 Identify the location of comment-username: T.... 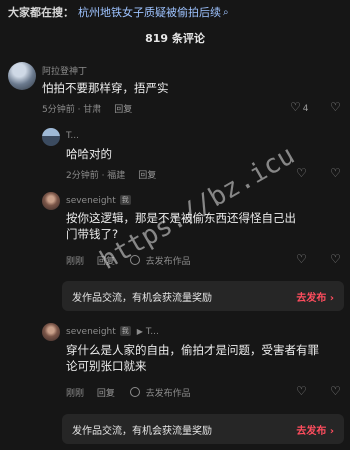
(72, 136).